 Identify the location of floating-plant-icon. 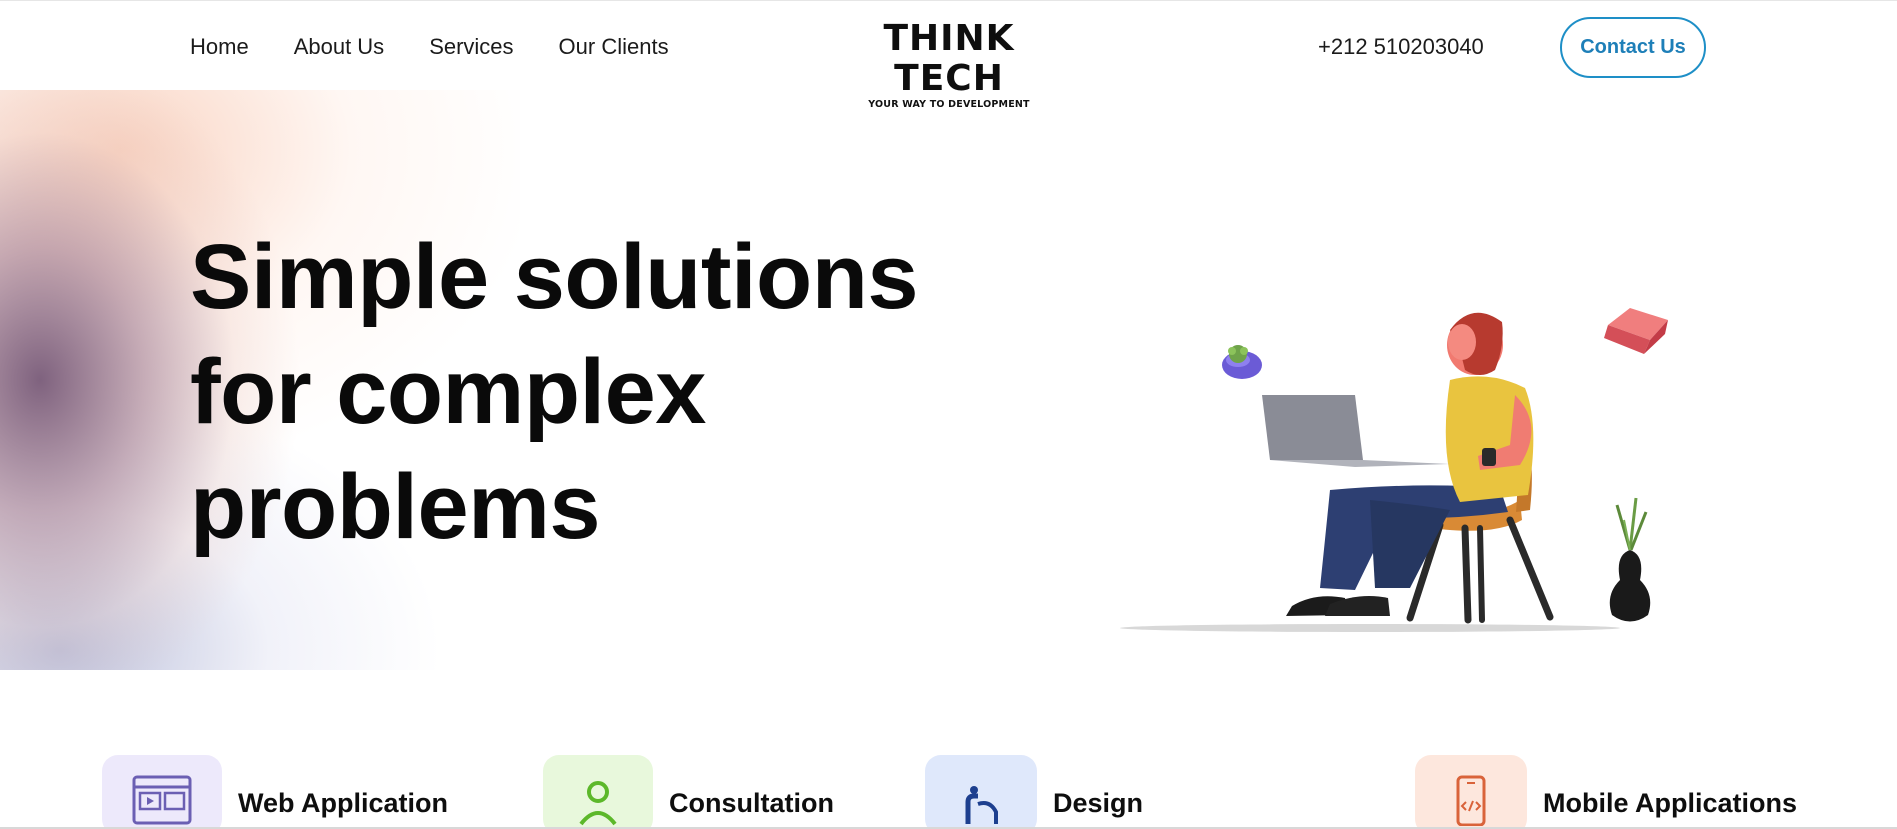
(1242, 362).